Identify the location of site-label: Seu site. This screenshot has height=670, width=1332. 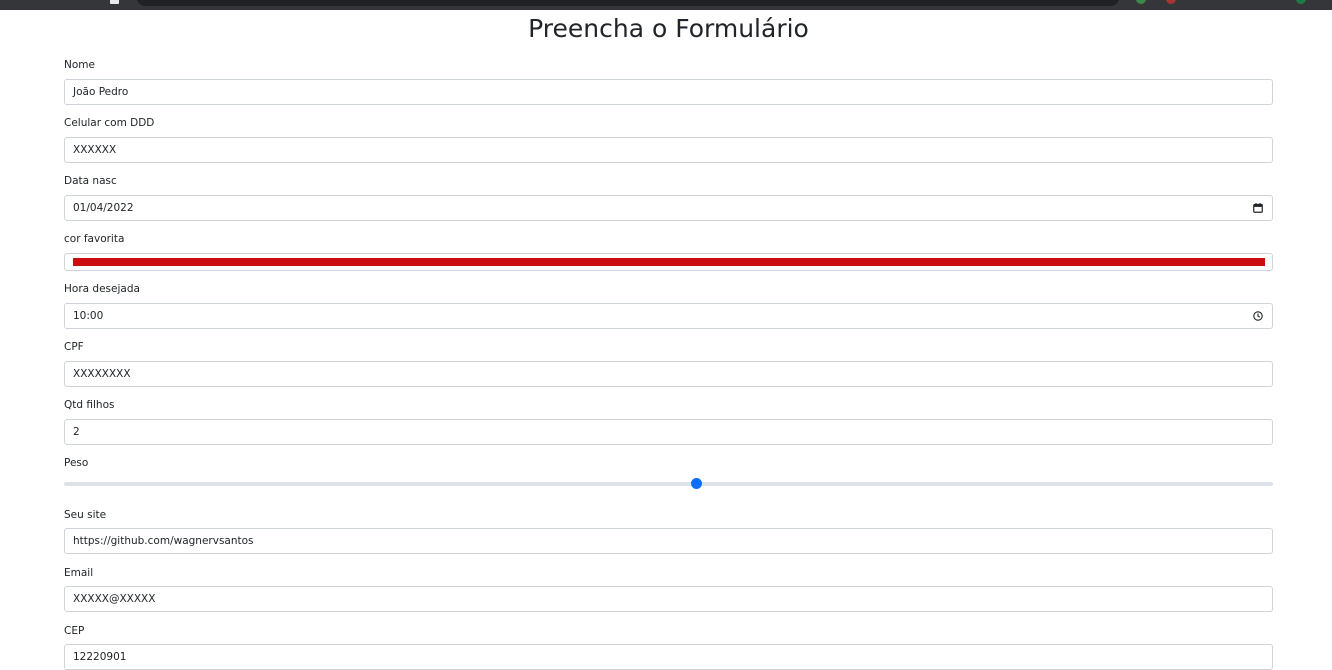
(85, 515).